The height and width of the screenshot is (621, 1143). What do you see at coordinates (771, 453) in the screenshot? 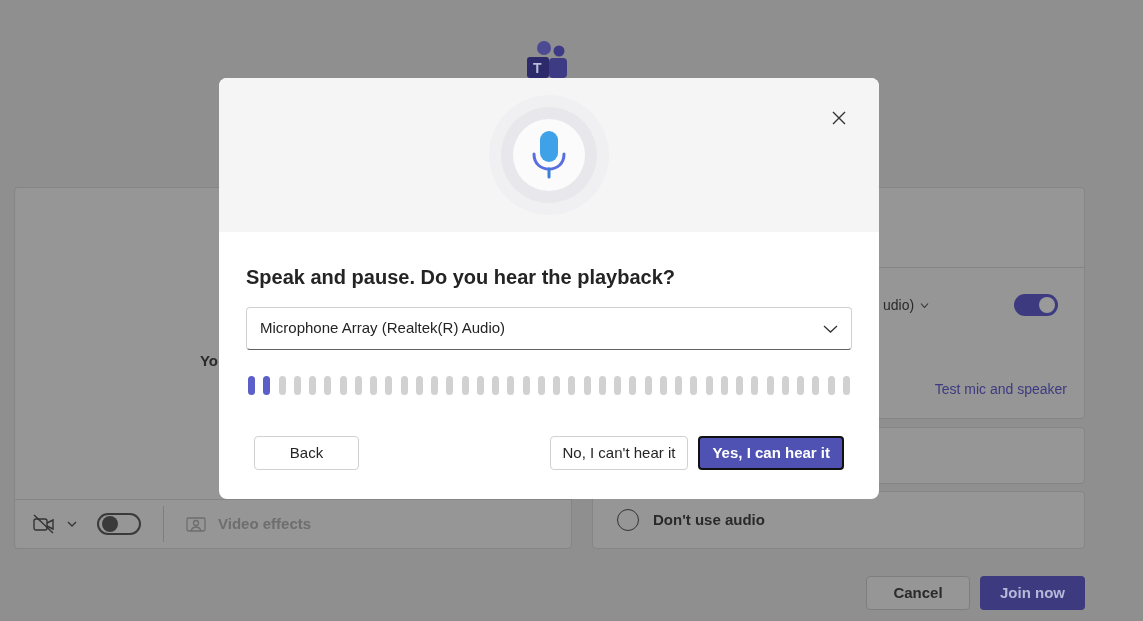
I see `dialog-button: Yes, I can hear it` at bounding box center [771, 453].